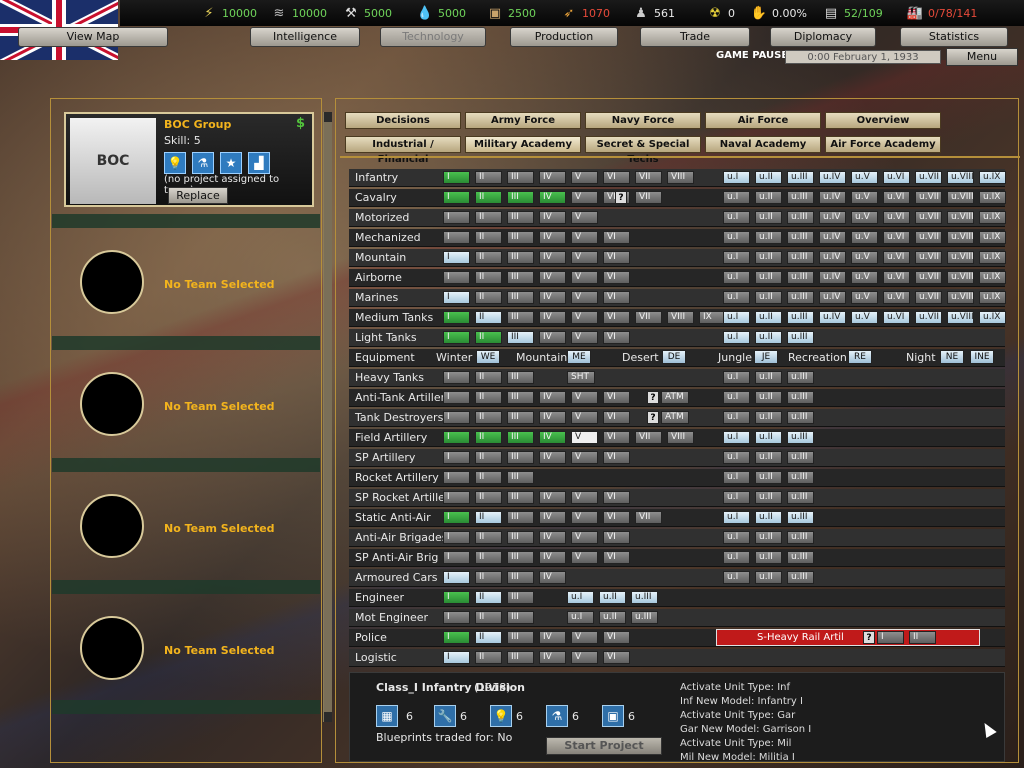  Describe the element at coordinates (433, 37) in the screenshot. I see `technology-button: Technology` at that location.